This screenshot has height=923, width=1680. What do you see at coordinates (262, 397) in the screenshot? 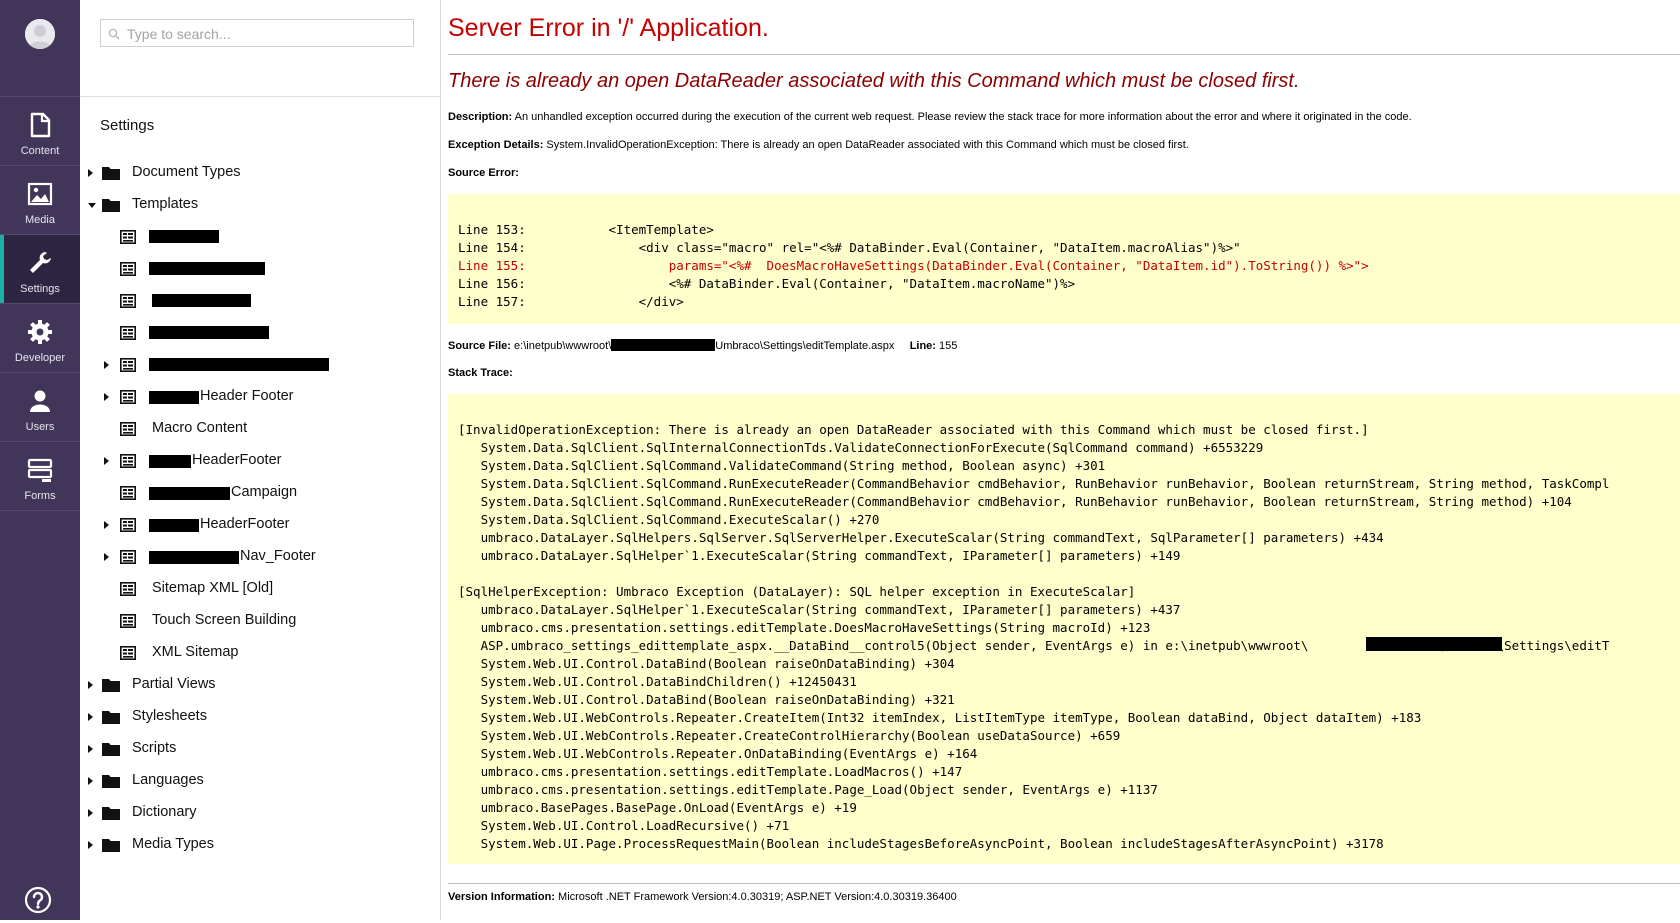
I see `tree-node-template-header-footer: Header Footer` at bounding box center [262, 397].